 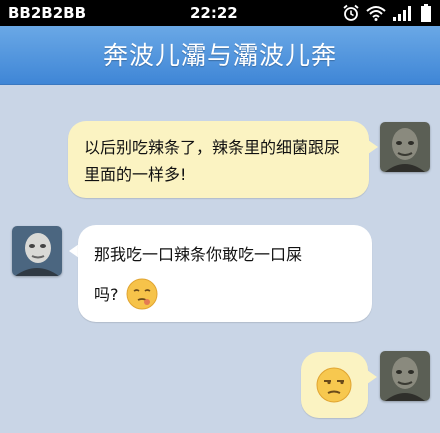 I want to click on message-bubble-right-emoji, so click(x=334, y=385).